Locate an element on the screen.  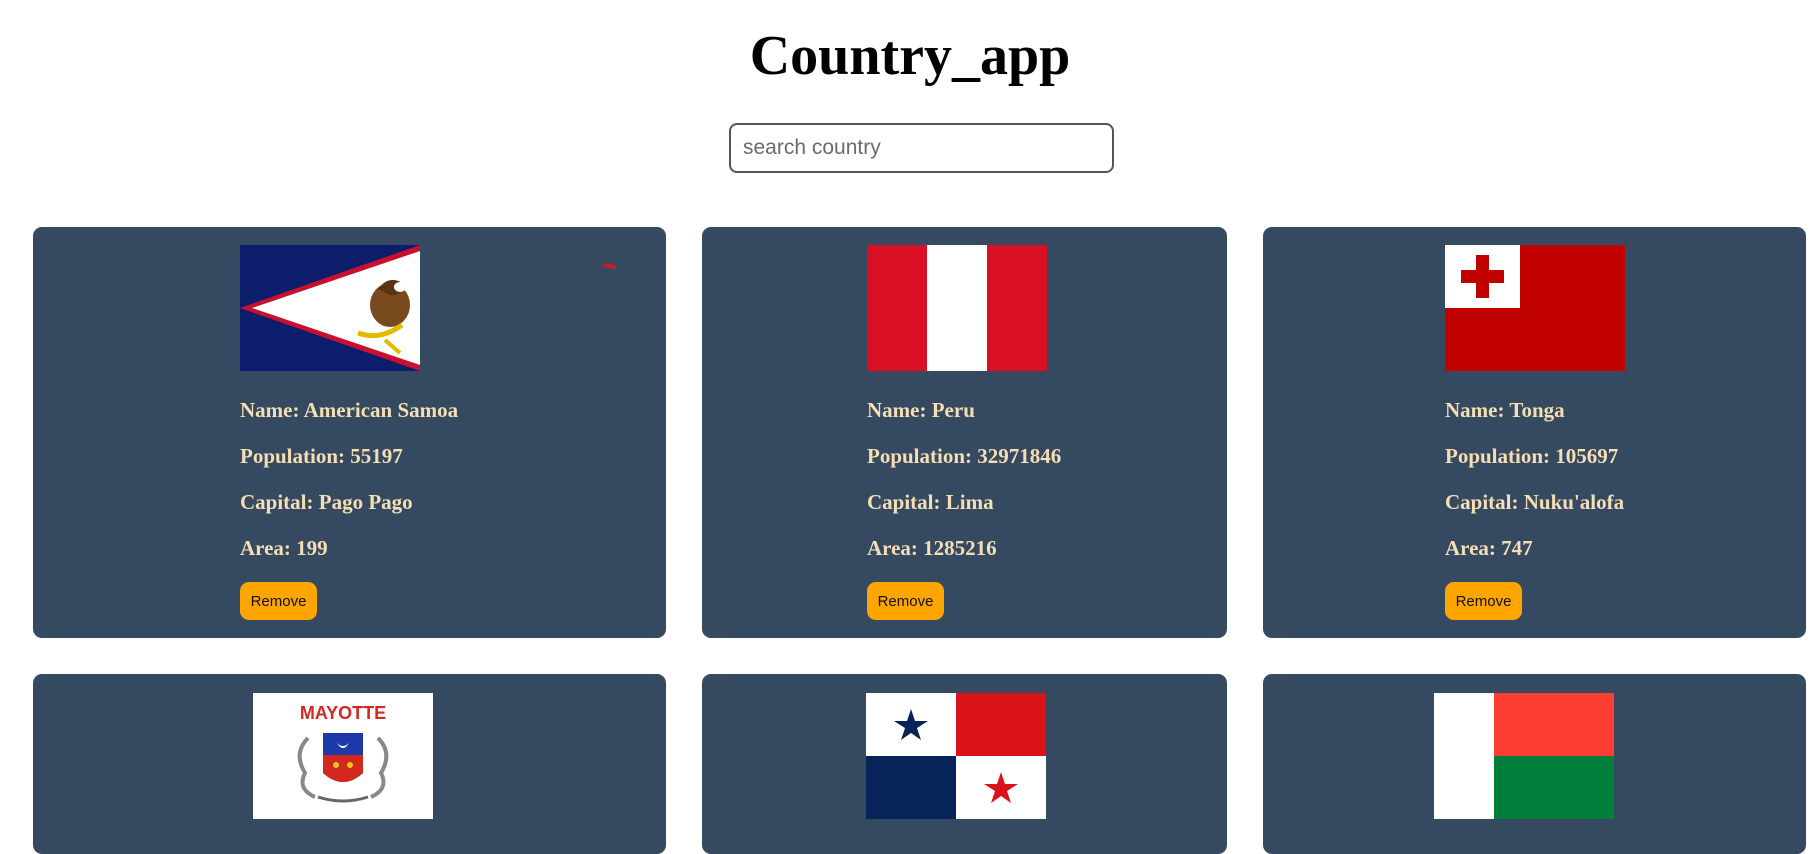
population-row: Population: 55197 is located at coordinates (321, 456).